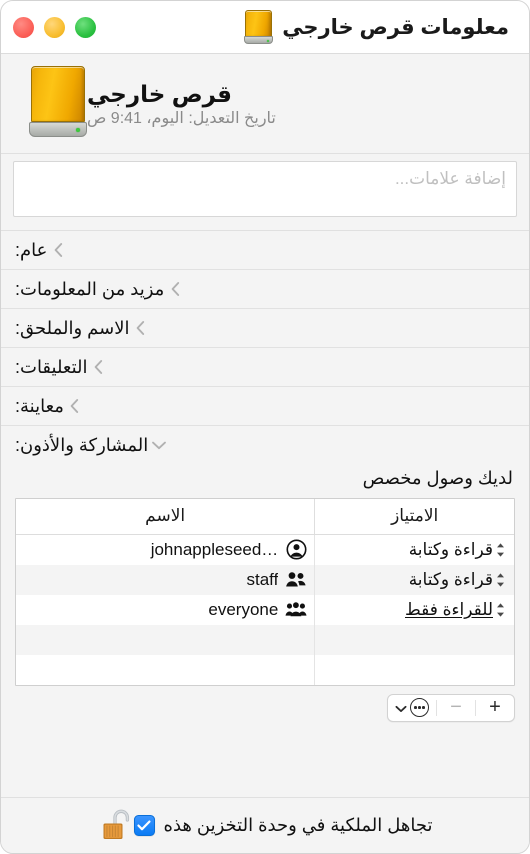 This screenshot has width=530, height=854. What do you see at coordinates (298, 825) in the screenshot?
I see `ignore-ownership-label: تجاهل الملكية في وحدة التخزين هذه` at bounding box center [298, 825].